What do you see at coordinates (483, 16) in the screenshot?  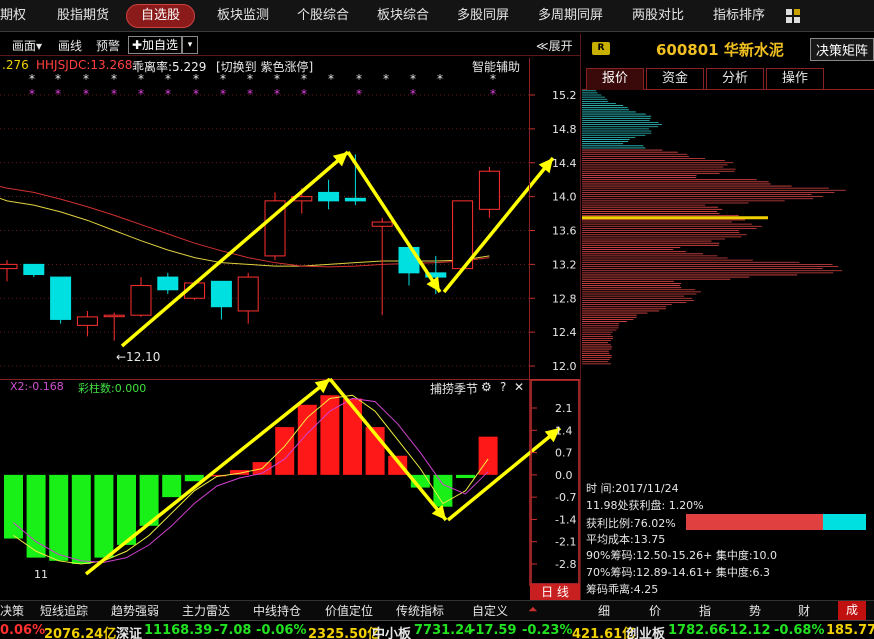 I see `nav-multi-stock: 多股同屏` at bounding box center [483, 16].